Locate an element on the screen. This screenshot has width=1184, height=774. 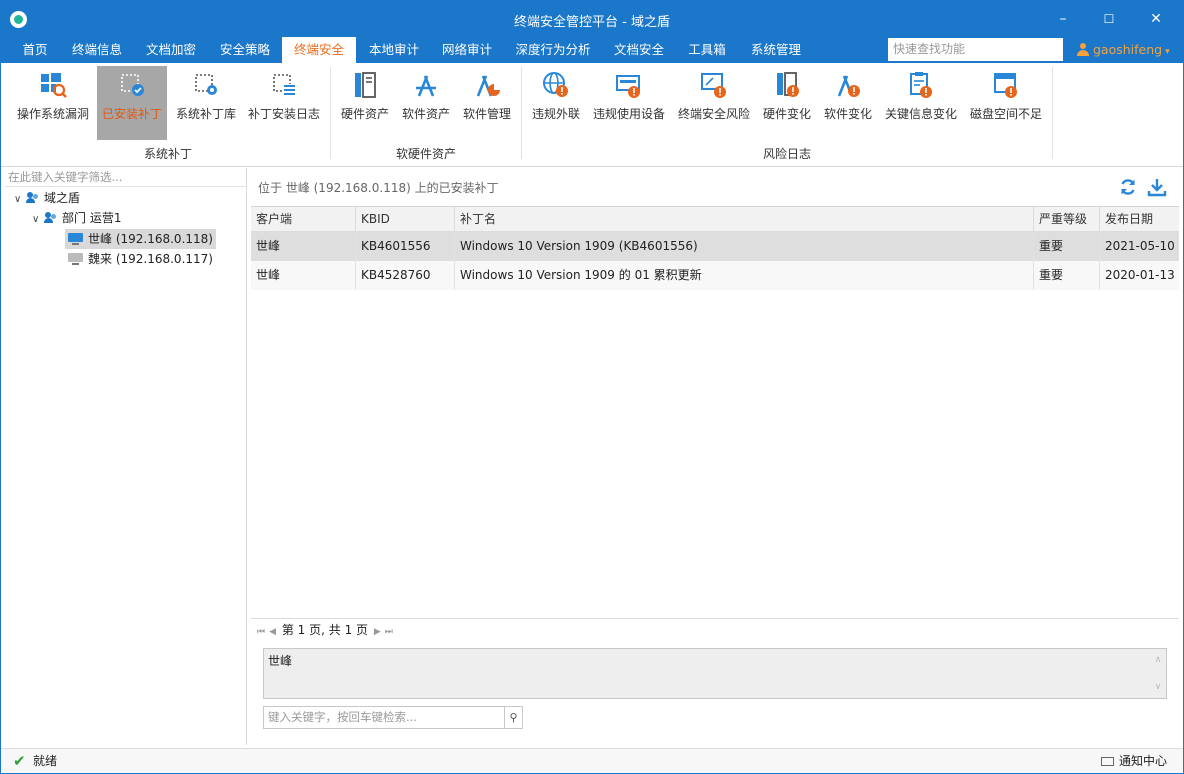
detail-textbox: 世峰 ∧ ∨ is located at coordinates (715, 673).